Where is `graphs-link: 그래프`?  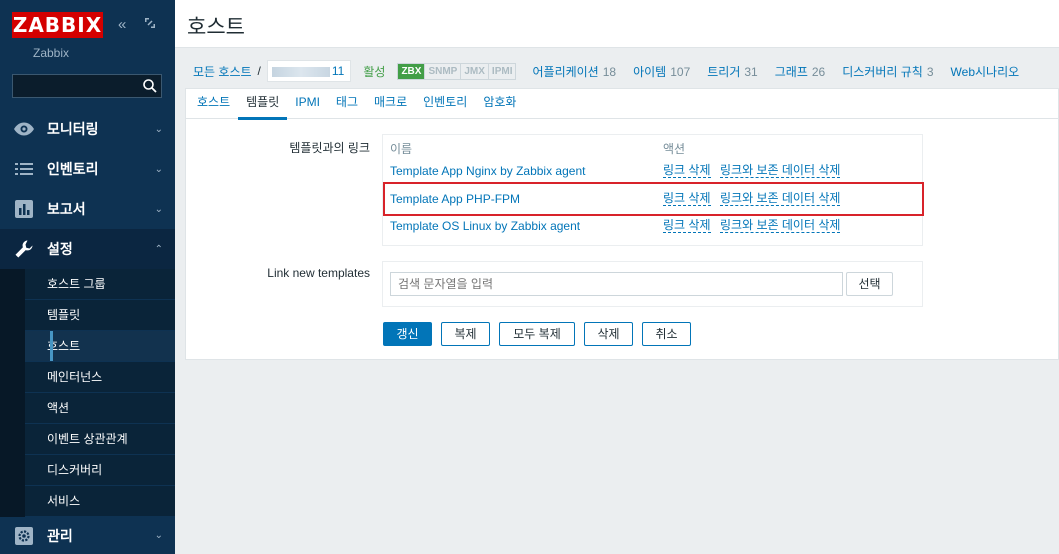 graphs-link: 그래프 is located at coordinates (791, 72).